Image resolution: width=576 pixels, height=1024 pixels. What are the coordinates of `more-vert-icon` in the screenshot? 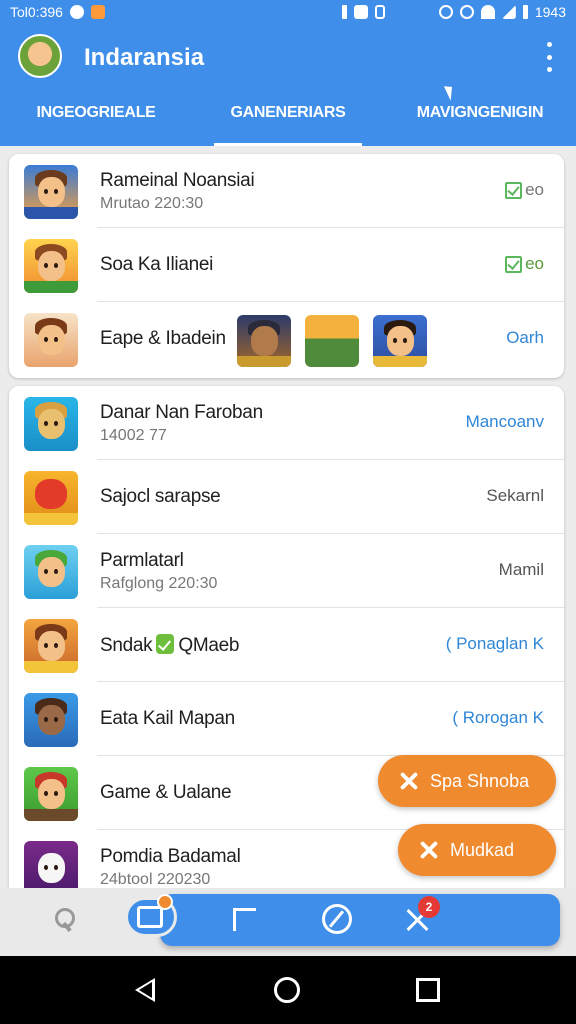 It's located at (549, 57).